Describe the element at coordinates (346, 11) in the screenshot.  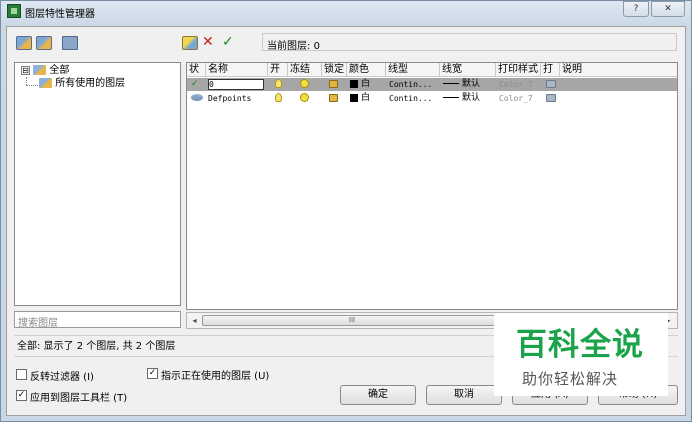
I see `title-bar: 图层特性管理器 ? ✕` at that location.